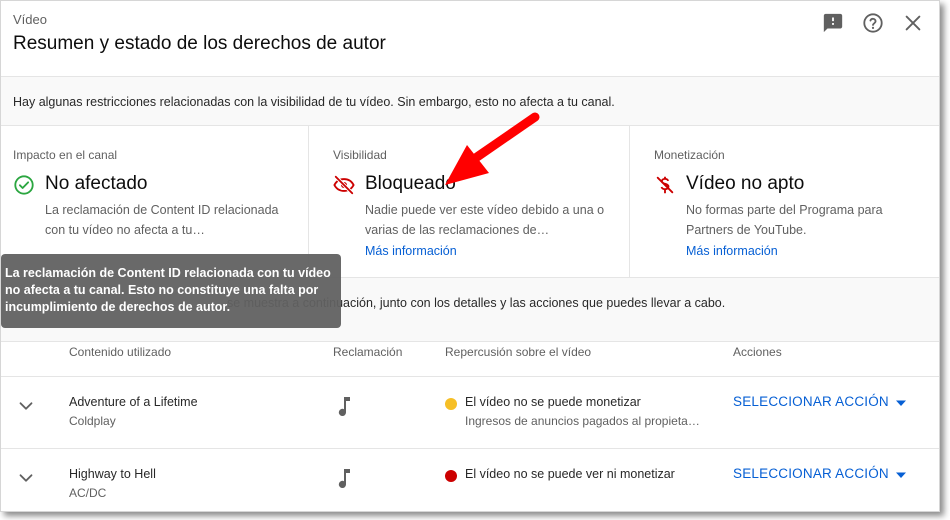 The width and height of the screenshot is (950, 520). Describe the element at coordinates (360, 155) in the screenshot. I see `status-label: Visibilidad` at that location.